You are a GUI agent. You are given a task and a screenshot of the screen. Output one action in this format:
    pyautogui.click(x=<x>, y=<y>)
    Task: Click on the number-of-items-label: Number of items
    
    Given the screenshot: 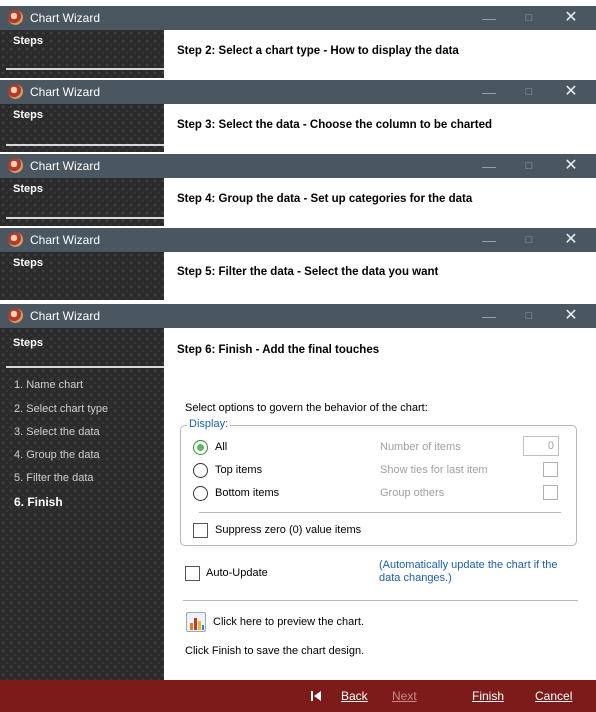 What is the action you would take?
    pyautogui.click(x=420, y=447)
    